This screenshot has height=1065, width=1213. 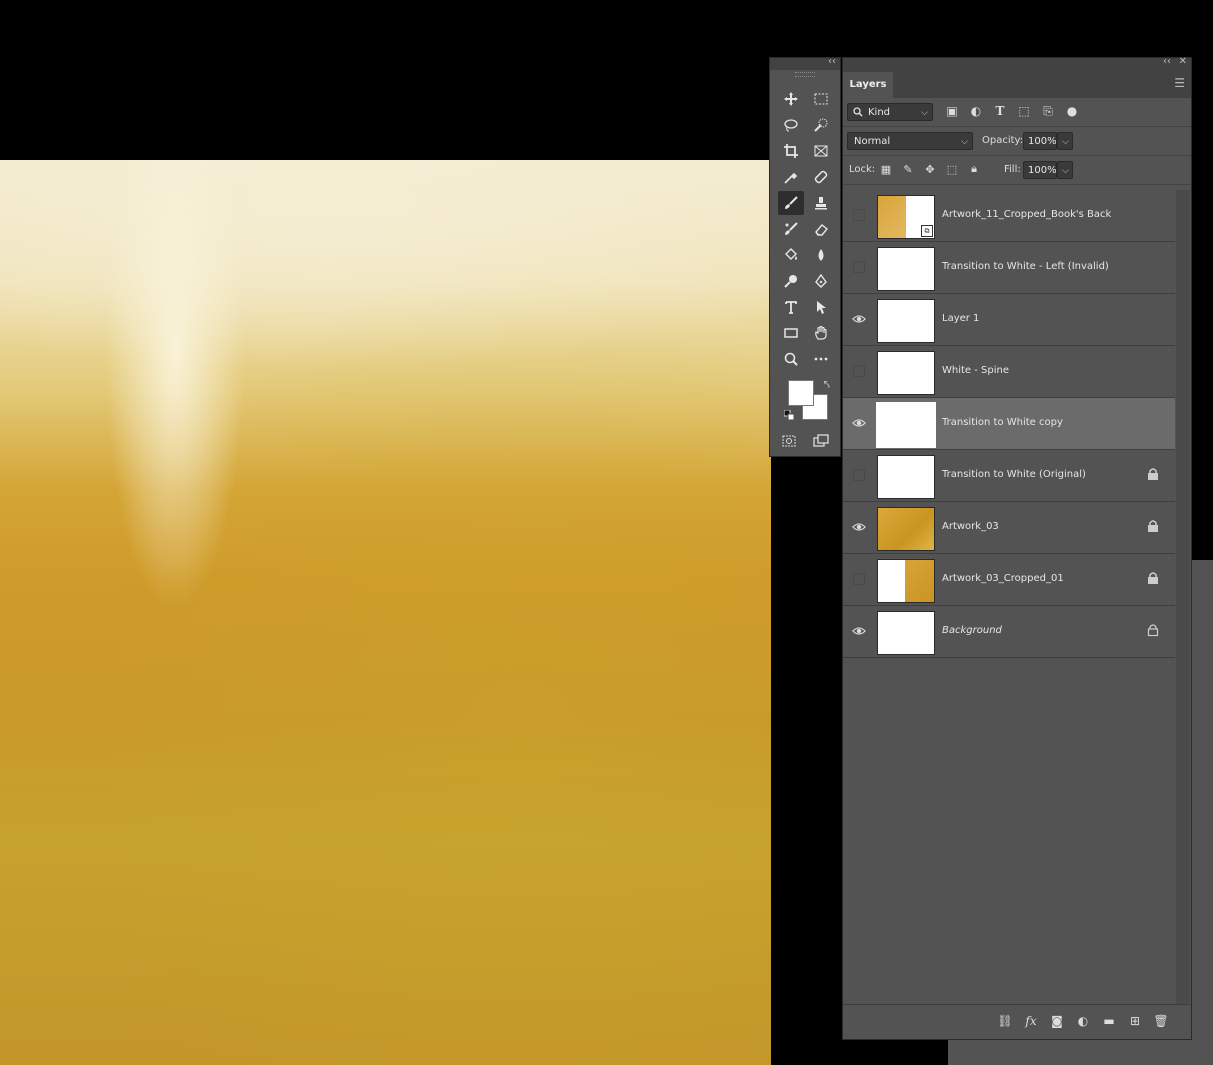 I want to click on blend-row: Normal ⌵ Opacity: 100% ⌵, so click(x=1017, y=141).